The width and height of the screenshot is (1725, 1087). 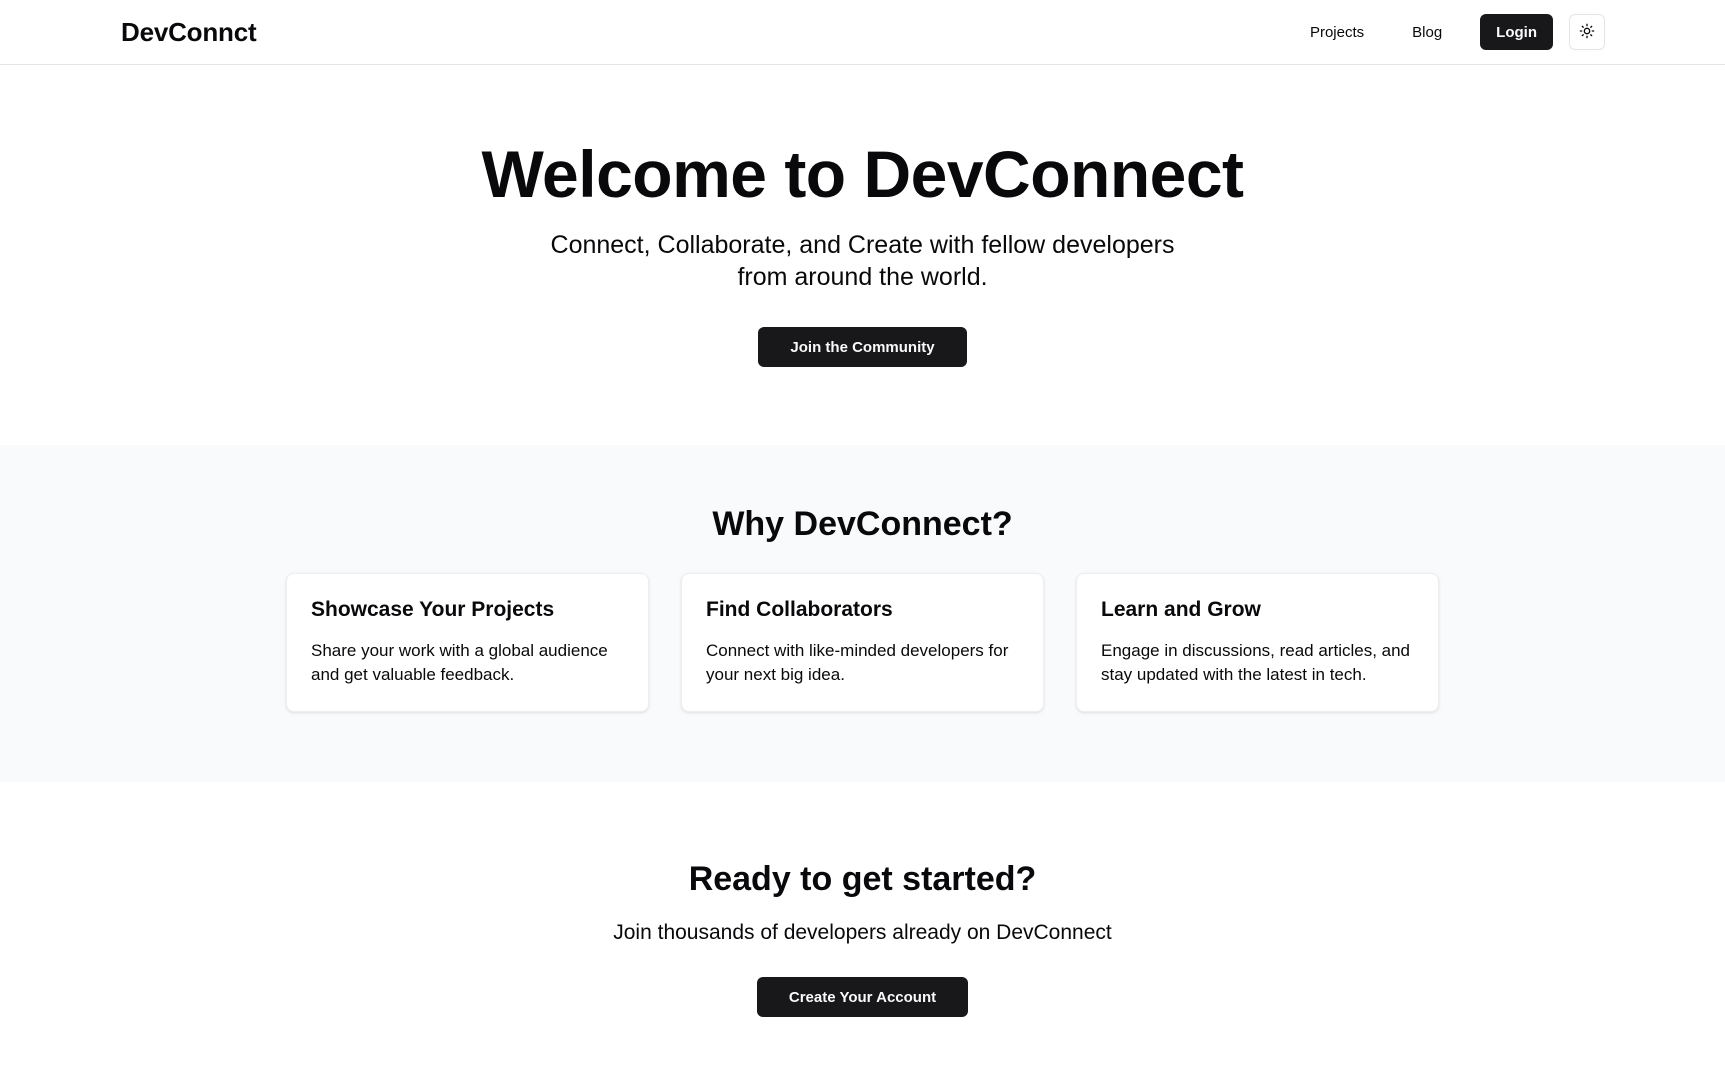 What do you see at coordinates (862, 879) in the screenshot?
I see `cta-title: Ready to get started?` at bounding box center [862, 879].